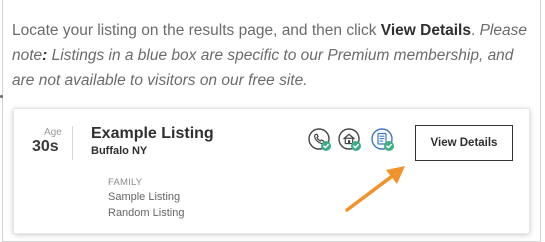 This screenshot has width=545, height=242. I want to click on pointer-arrow-icon, so click(375, 189).